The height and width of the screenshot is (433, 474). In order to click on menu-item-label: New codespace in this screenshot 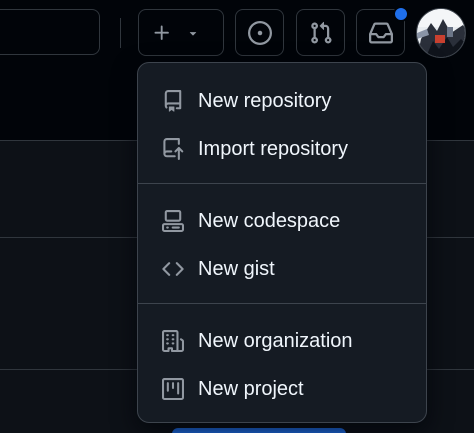, I will do `click(269, 221)`.